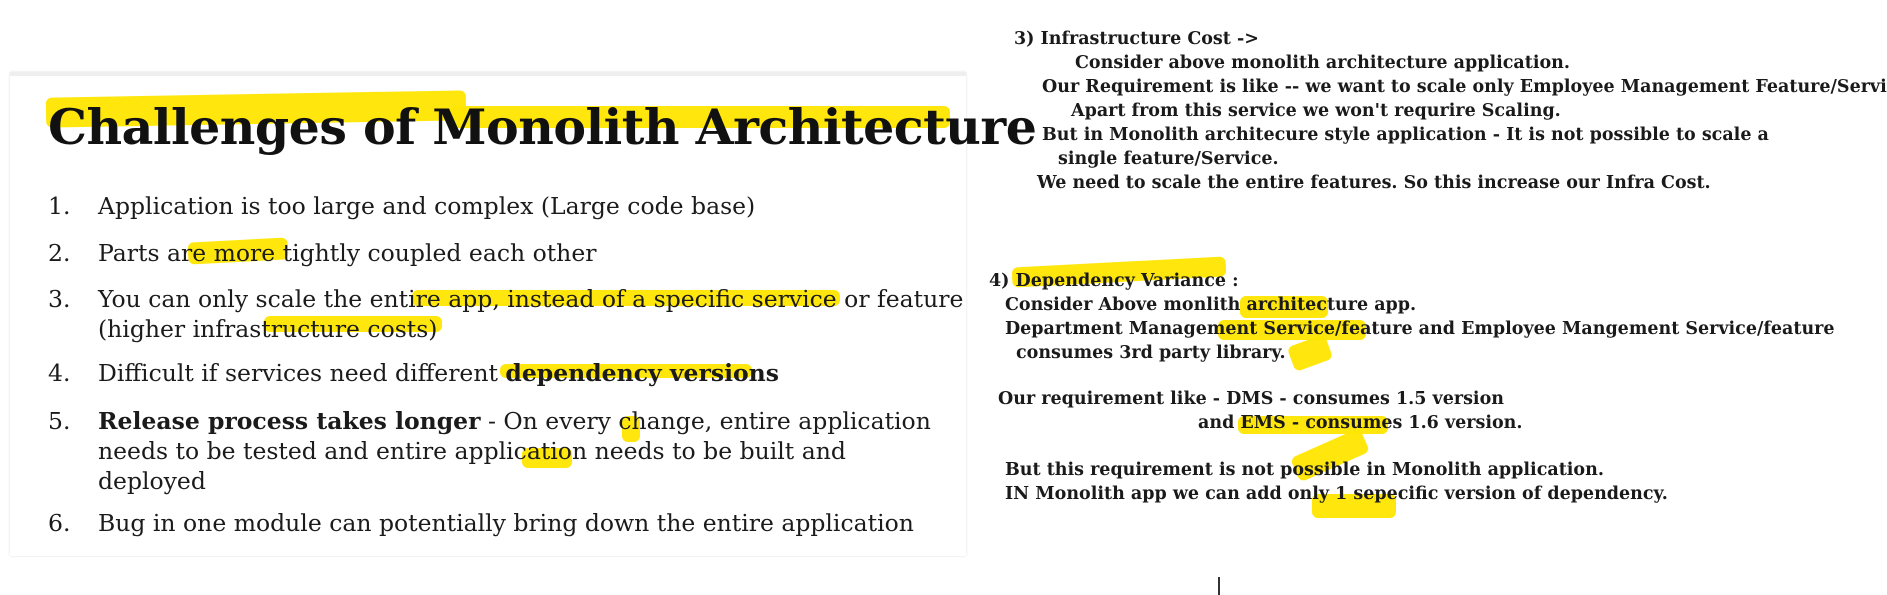 Image resolution: width=1887 pixels, height=595 pixels. What do you see at coordinates (642, 373) in the screenshot?
I see `item-text-bold: dependency versions` at bounding box center [642, 373].